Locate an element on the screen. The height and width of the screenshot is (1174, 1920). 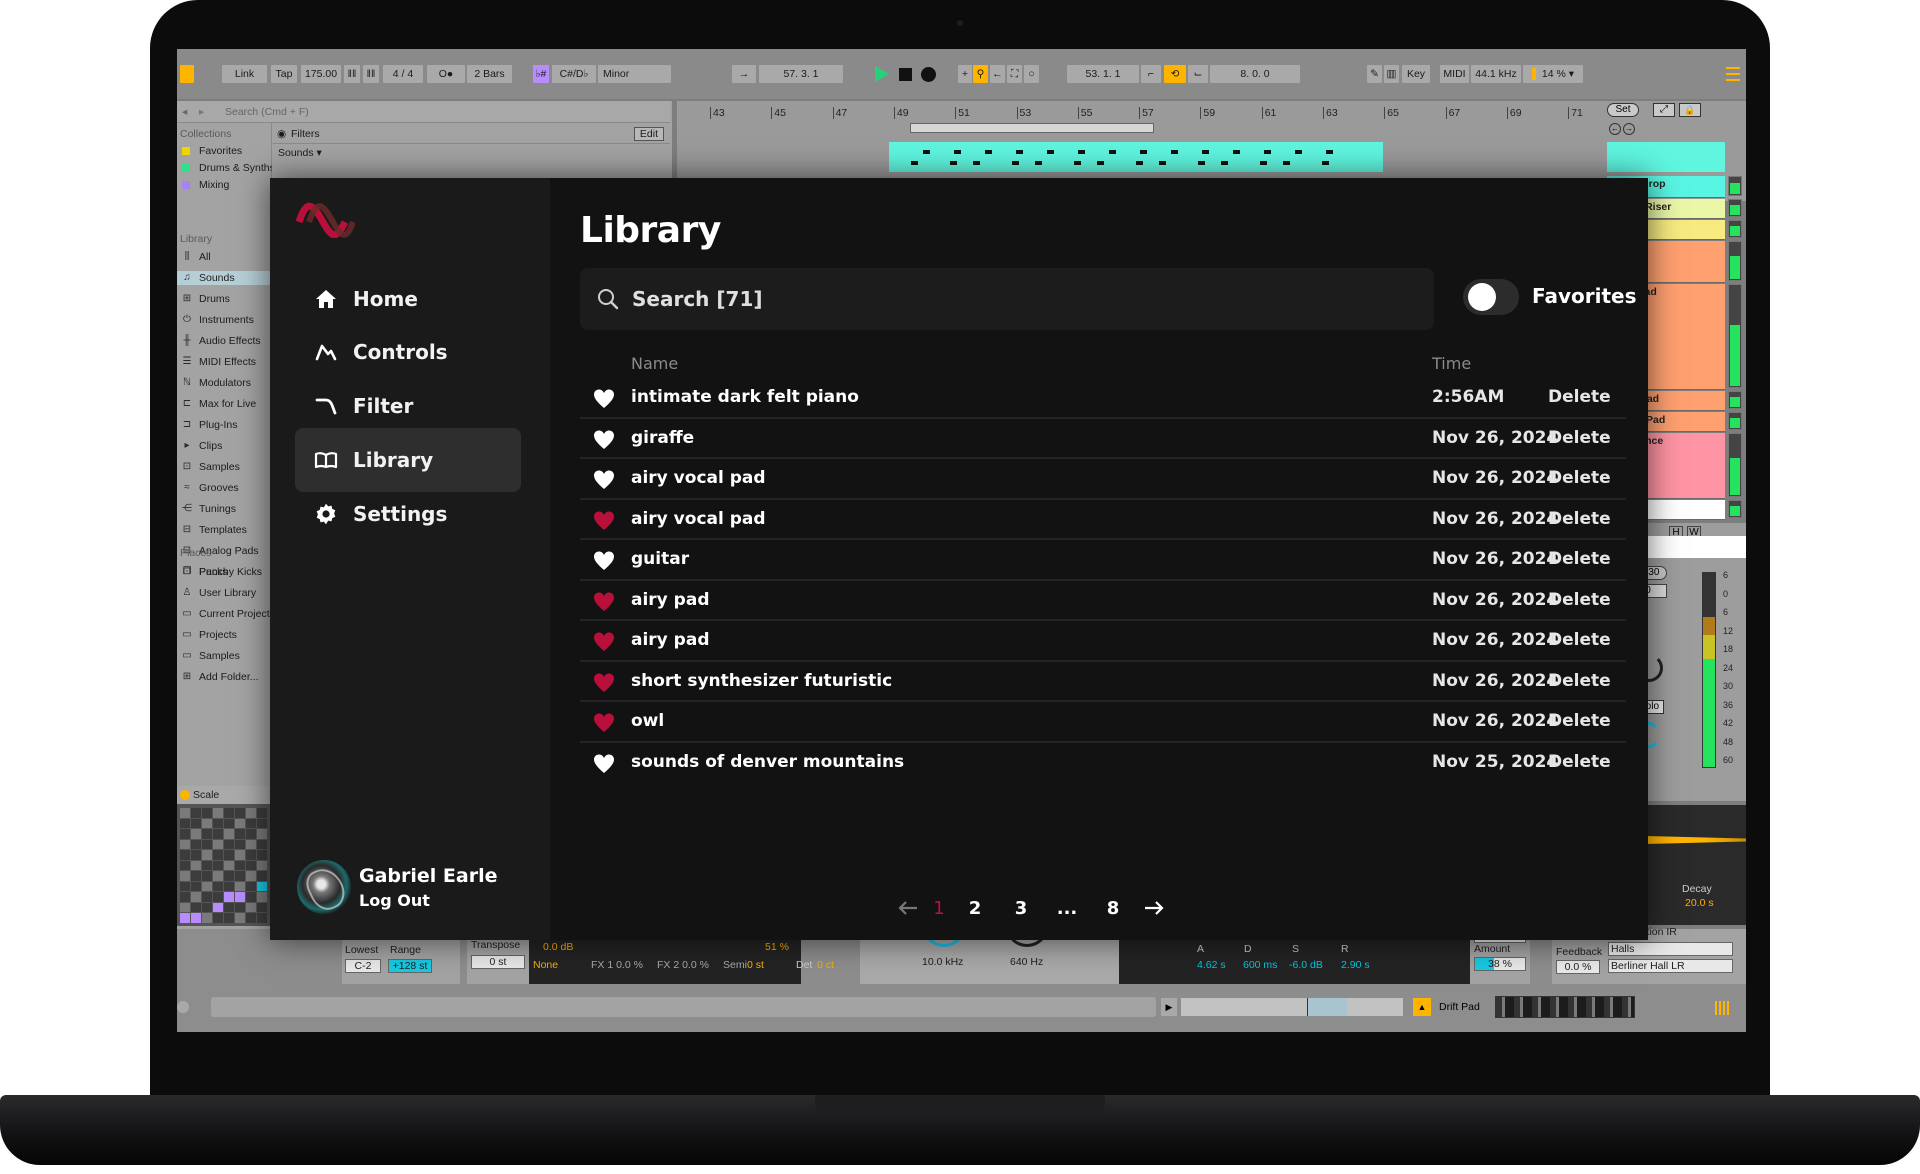
automation-icon: ⚲ is located at coordinates (980, 74).